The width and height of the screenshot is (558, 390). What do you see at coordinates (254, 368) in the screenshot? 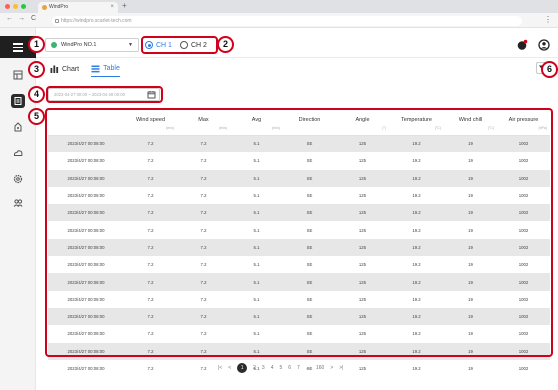
I see `page-number: 2` at bounding box center [254, 368].